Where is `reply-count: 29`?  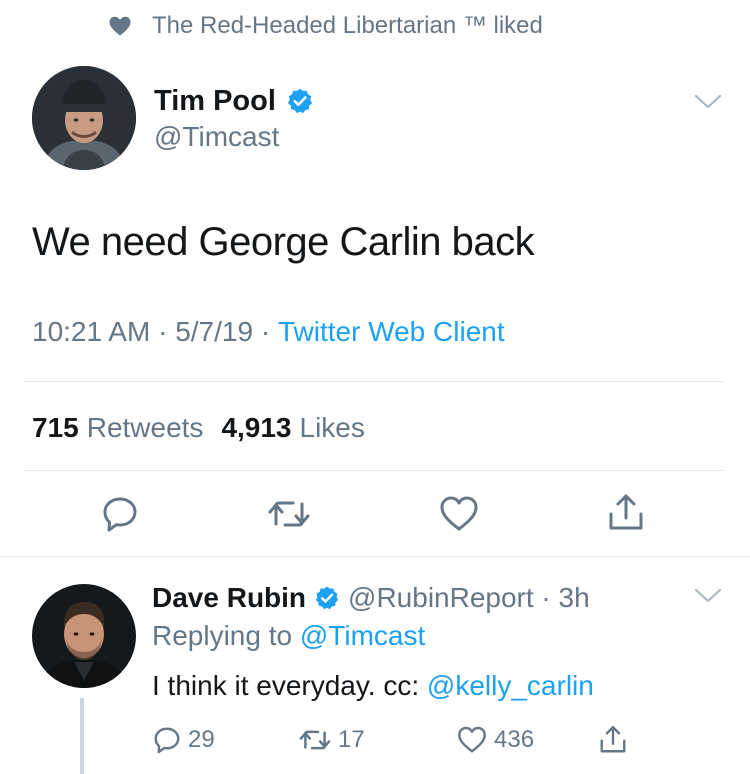 reply-count: 29 is located at coordinates (201, 739).